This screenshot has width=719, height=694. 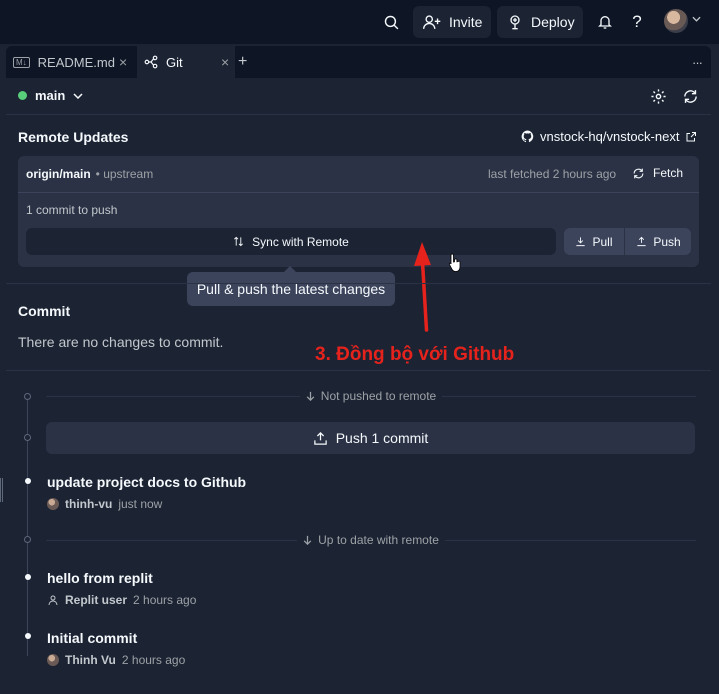 I want to click on invite-label: Invite, so click(x=466, y=22).